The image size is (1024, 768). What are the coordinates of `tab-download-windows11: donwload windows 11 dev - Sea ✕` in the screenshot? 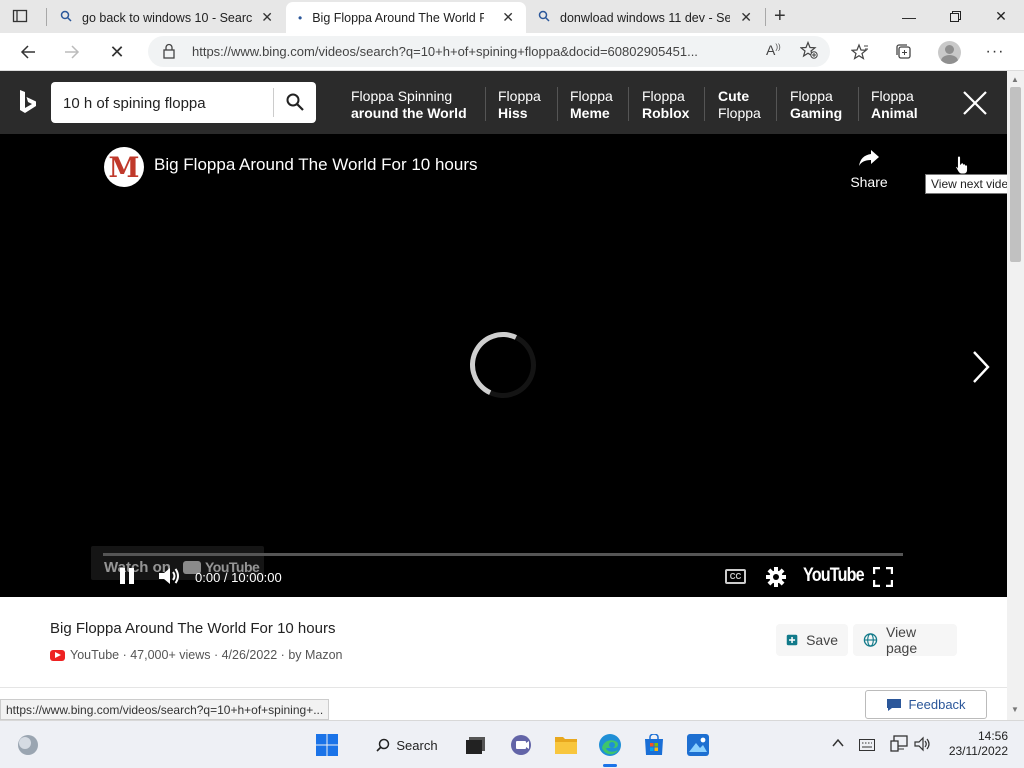 It's located at (645, 17).